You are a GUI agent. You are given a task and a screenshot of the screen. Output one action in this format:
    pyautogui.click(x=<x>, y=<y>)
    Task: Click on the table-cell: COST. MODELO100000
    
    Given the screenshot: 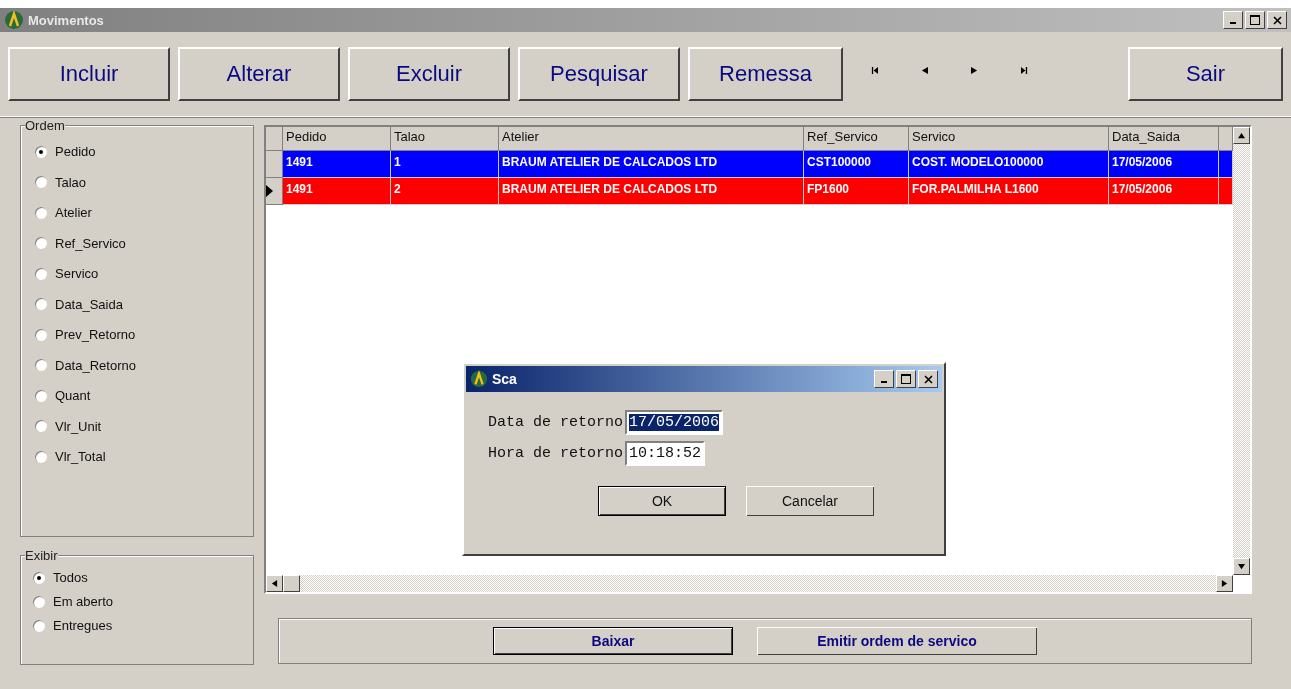 What is the action you would take?
    pyautogui.click(x=1009, y=164)
    